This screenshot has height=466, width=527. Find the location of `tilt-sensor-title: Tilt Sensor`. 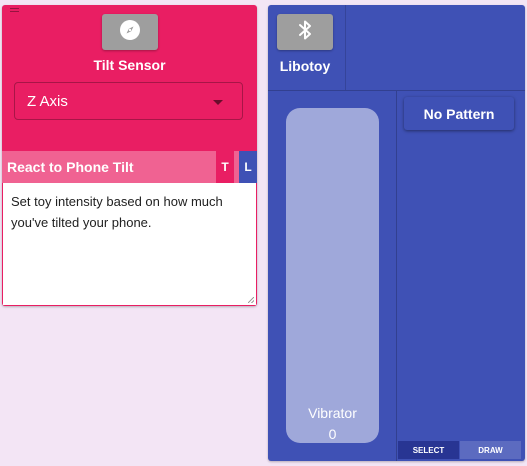

tilt-sensor-title: Tilt Sensor is located at coordinates (129, 65).